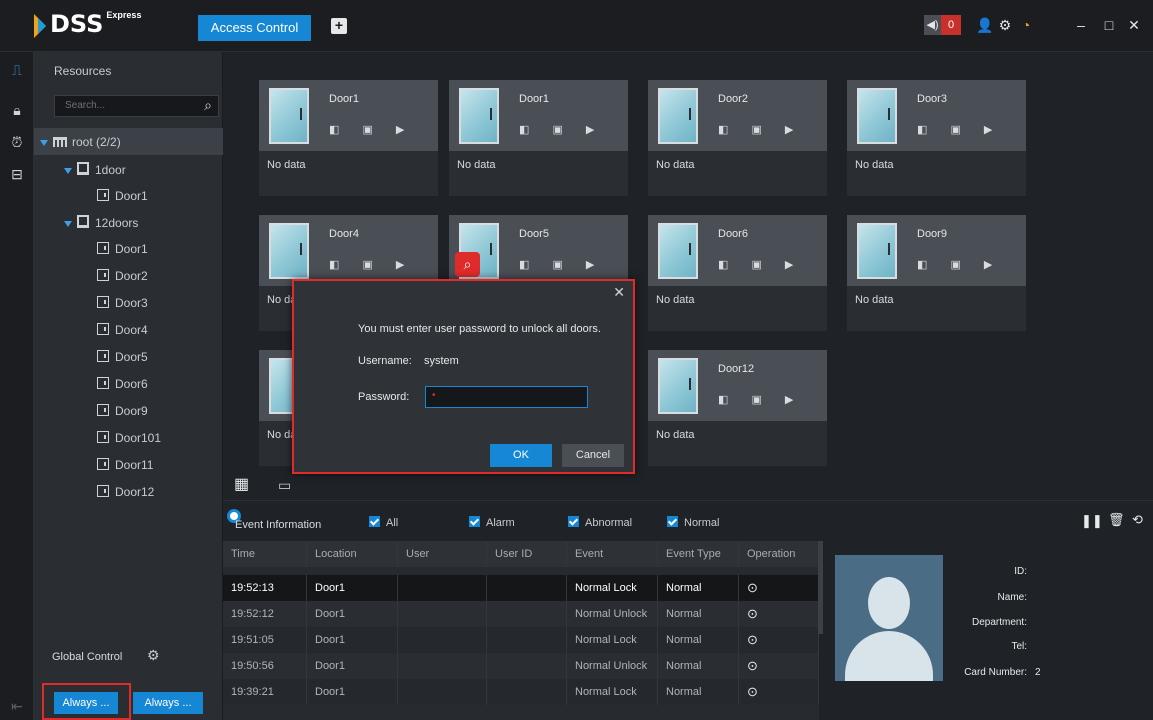  Describe the element at coordinates (122, 330) in the screenshot. I see `tree-door-item: Door4` at that location.